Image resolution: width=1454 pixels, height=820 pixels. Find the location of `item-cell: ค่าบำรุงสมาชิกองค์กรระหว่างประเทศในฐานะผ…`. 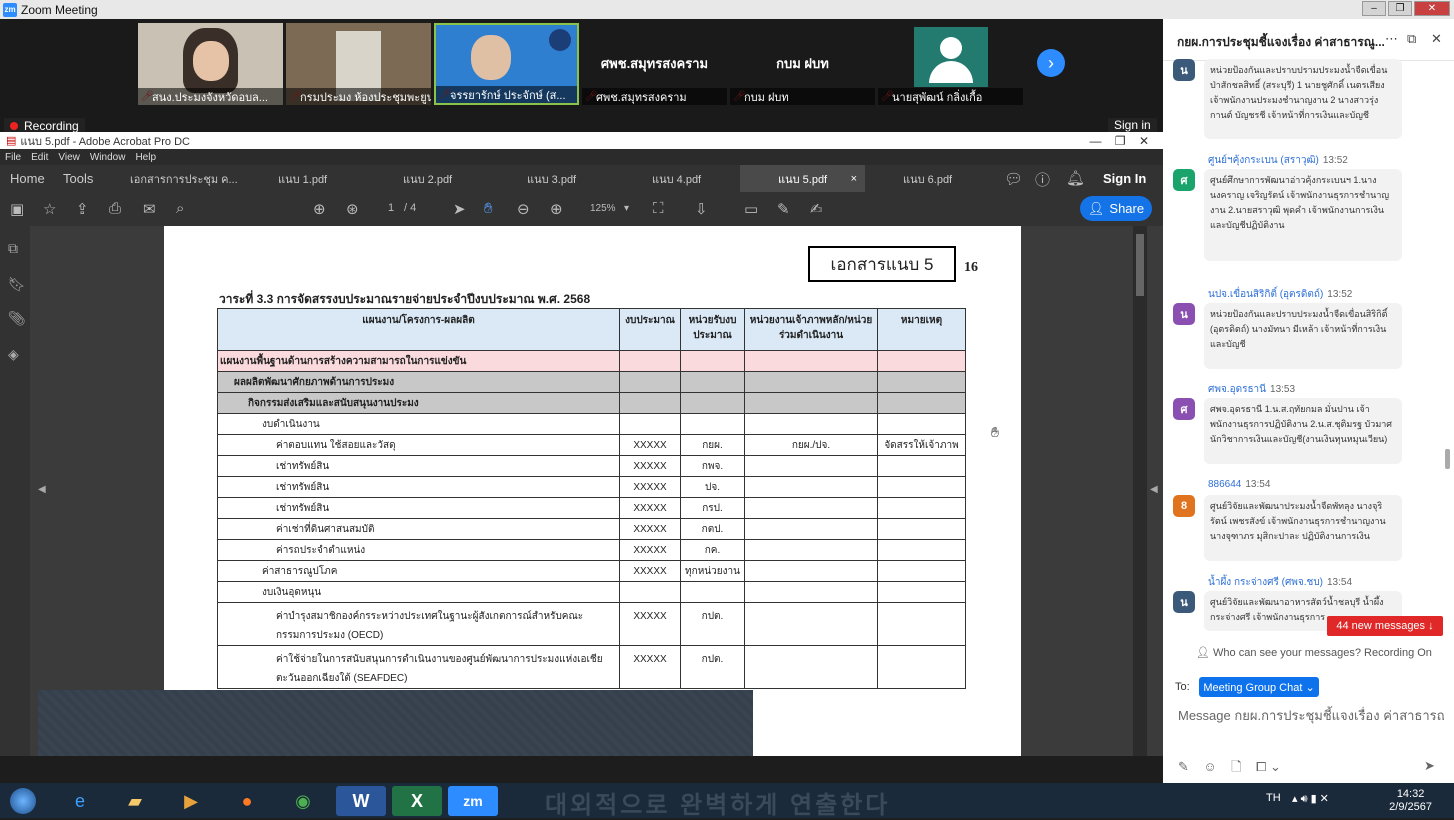

item-cell: ค่าบำรุงสมาชิกองค์กรระหว่างประเทศในฐานะผ… is located at coordinates (418, 624).